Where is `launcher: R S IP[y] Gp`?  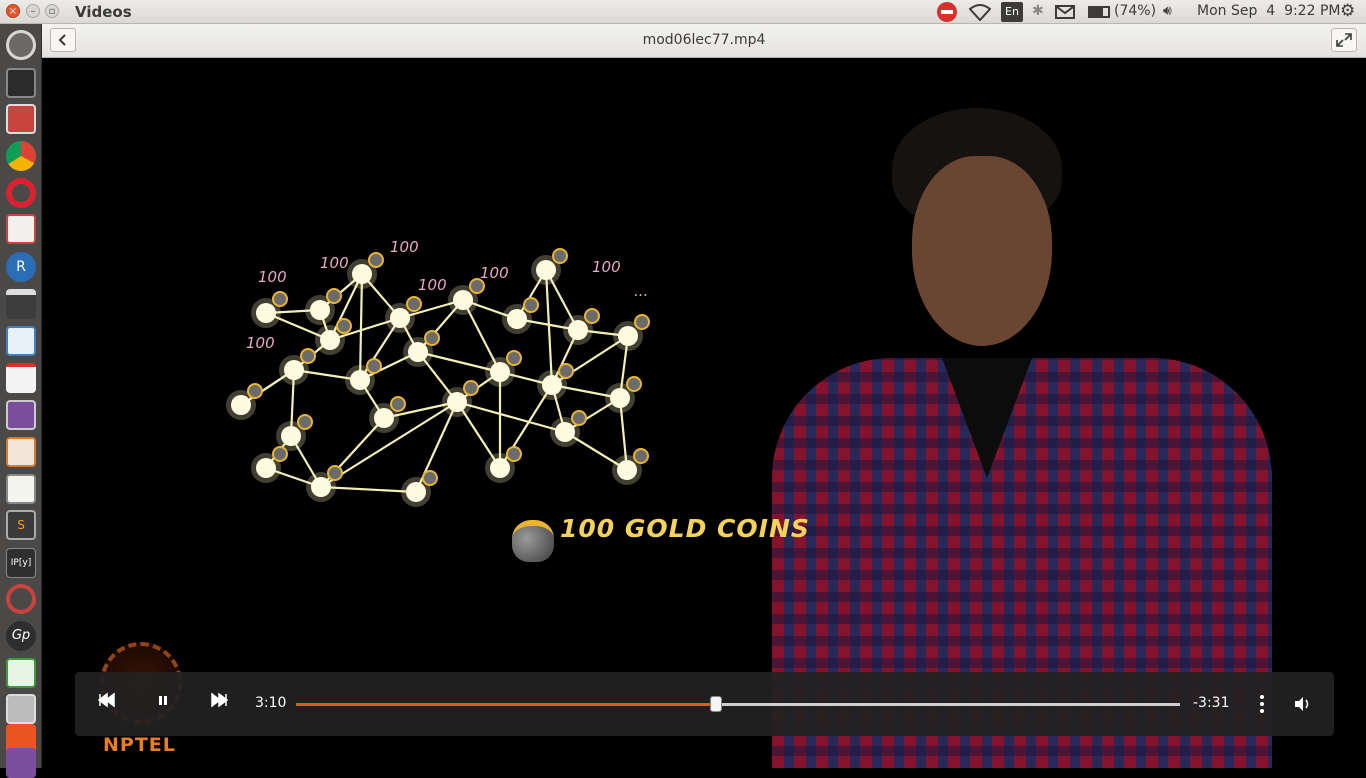
launcher: R S IP[y] Gp is located at coordinates (21, 401).